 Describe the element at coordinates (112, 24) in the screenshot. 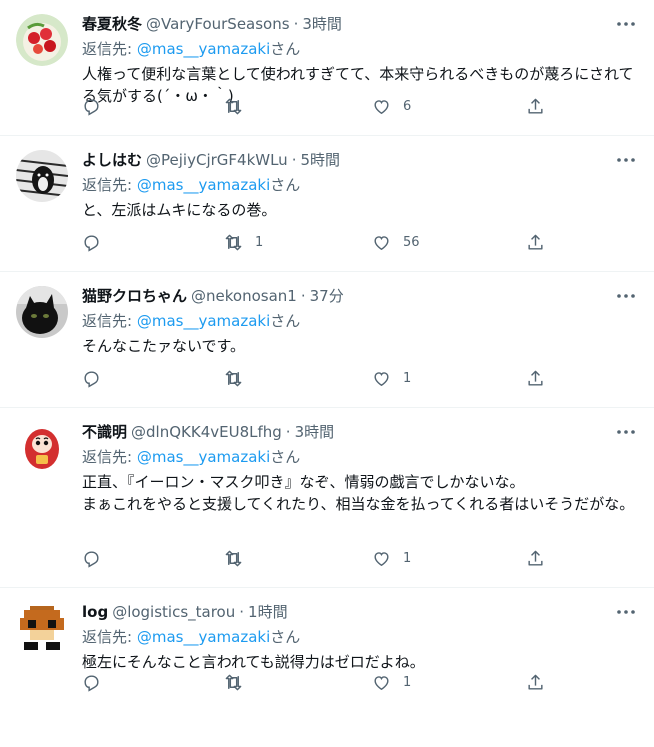

I see `display-name: 春夏秋冬` at that location.